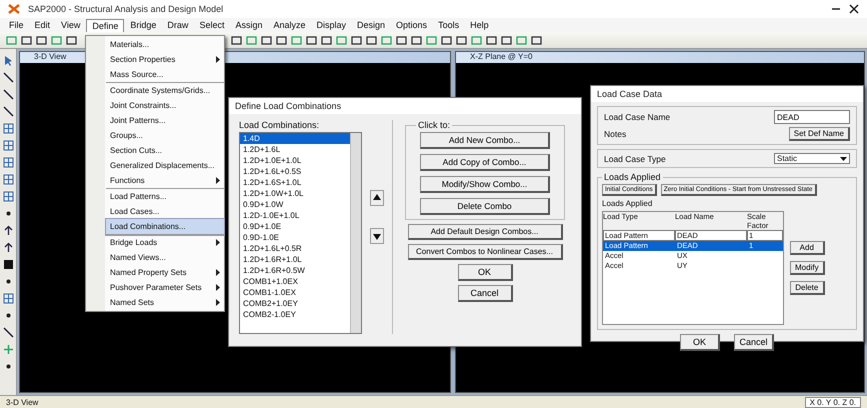  What do you see at coordinates (832, 402) in the screenshot?
I see `coordinates-readout: X 0. Y 0. Z 0.` at bounding box center [832, 402].